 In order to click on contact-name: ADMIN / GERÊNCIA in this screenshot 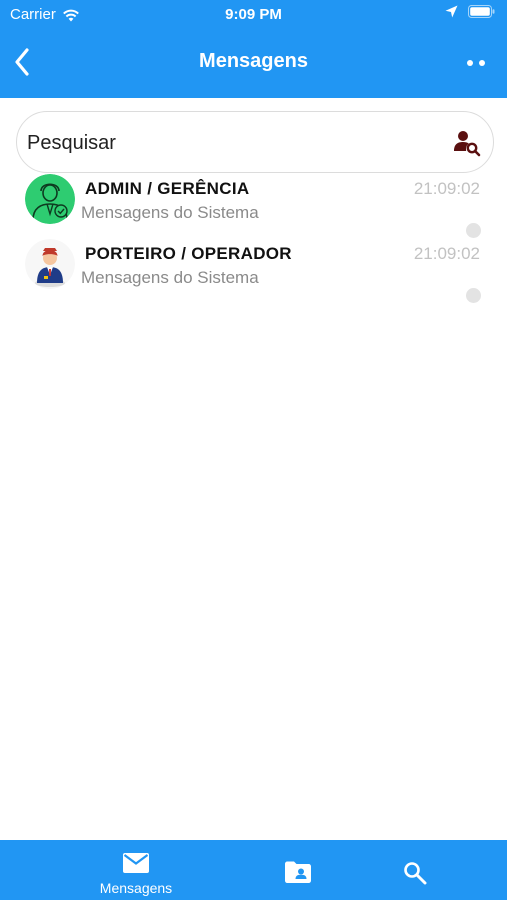, I will do `click(167, 188)`.